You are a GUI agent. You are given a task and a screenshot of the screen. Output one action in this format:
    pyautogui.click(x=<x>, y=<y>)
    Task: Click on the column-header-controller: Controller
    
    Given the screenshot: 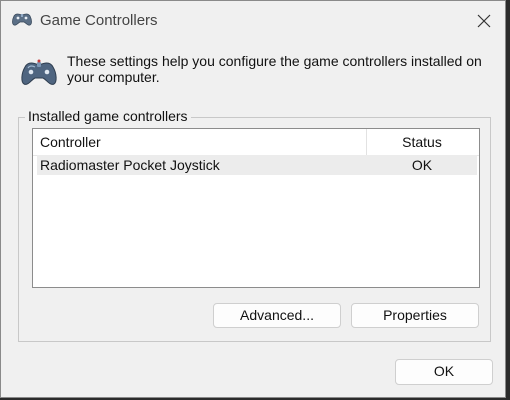 What is the action you would take?
    pyautogui.click(x=200, y=142)
    